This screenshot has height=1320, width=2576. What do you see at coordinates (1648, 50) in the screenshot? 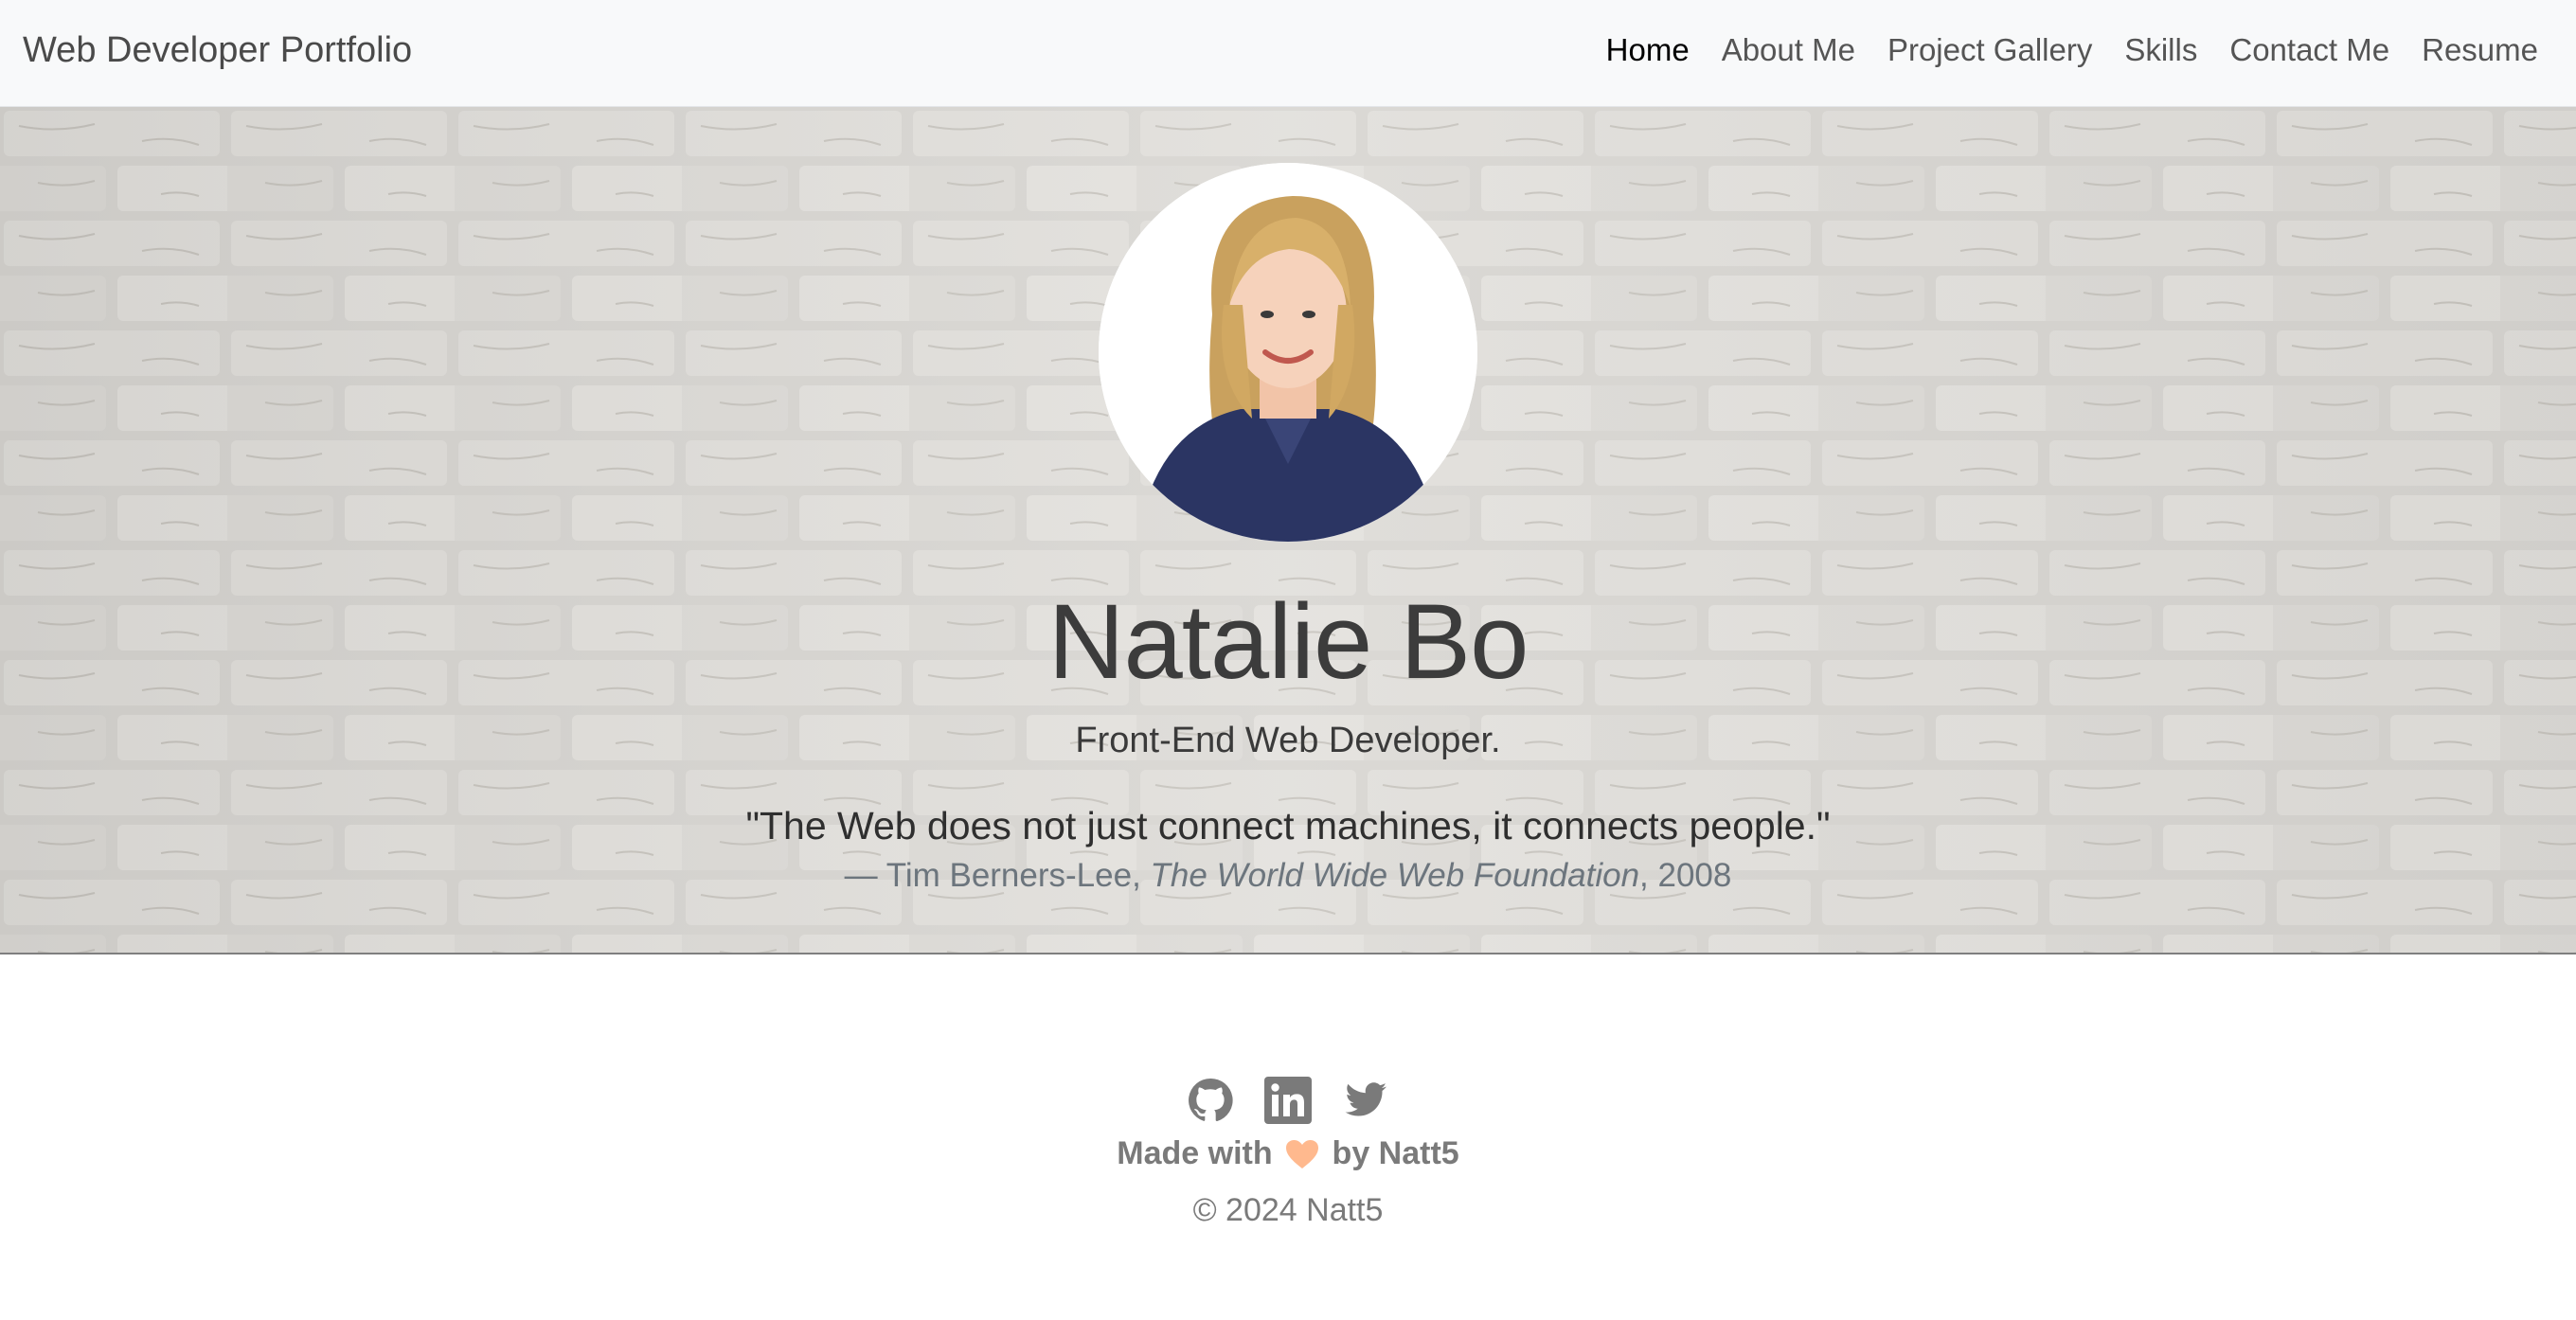
I see `nav-link-home: Home` at bounding box center [1648, 50].